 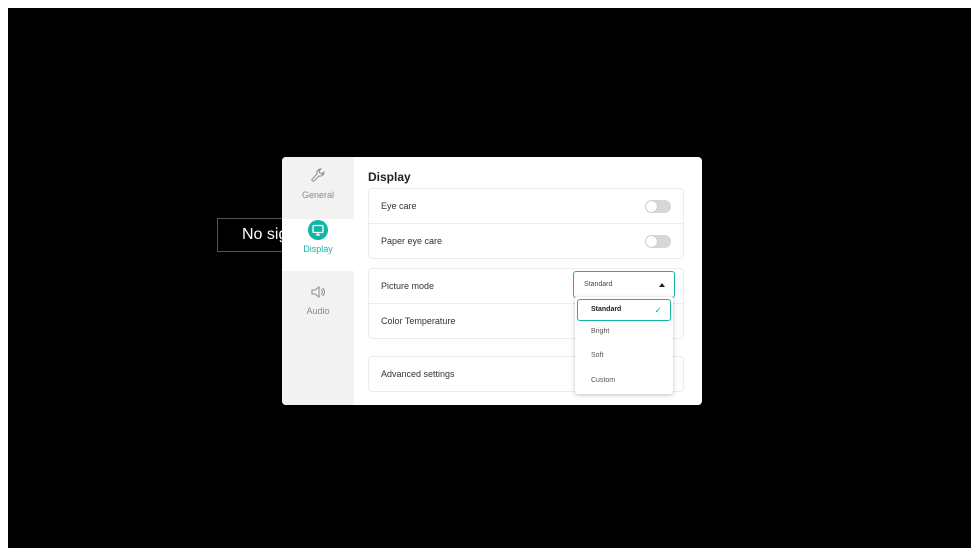 I want to click on settings-sidebar: General Display Audio, so click(x=318, y=281).